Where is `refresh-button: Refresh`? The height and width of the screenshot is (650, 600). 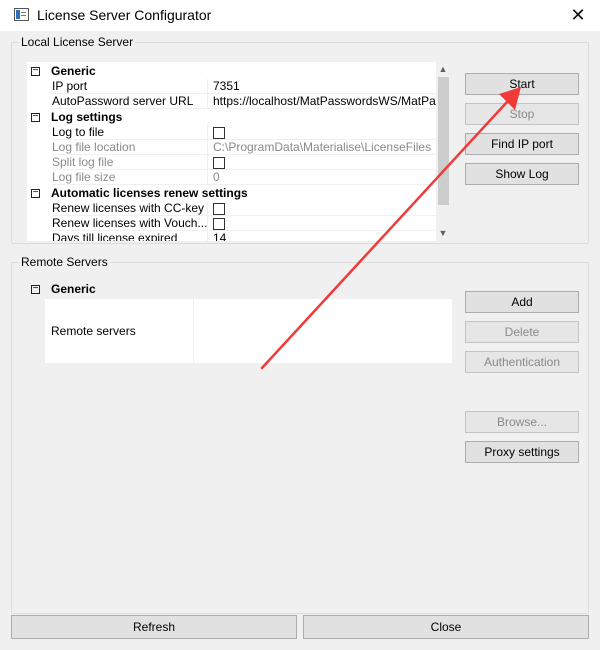
refresh-button: Refresh is located at coordinates (154, 627).